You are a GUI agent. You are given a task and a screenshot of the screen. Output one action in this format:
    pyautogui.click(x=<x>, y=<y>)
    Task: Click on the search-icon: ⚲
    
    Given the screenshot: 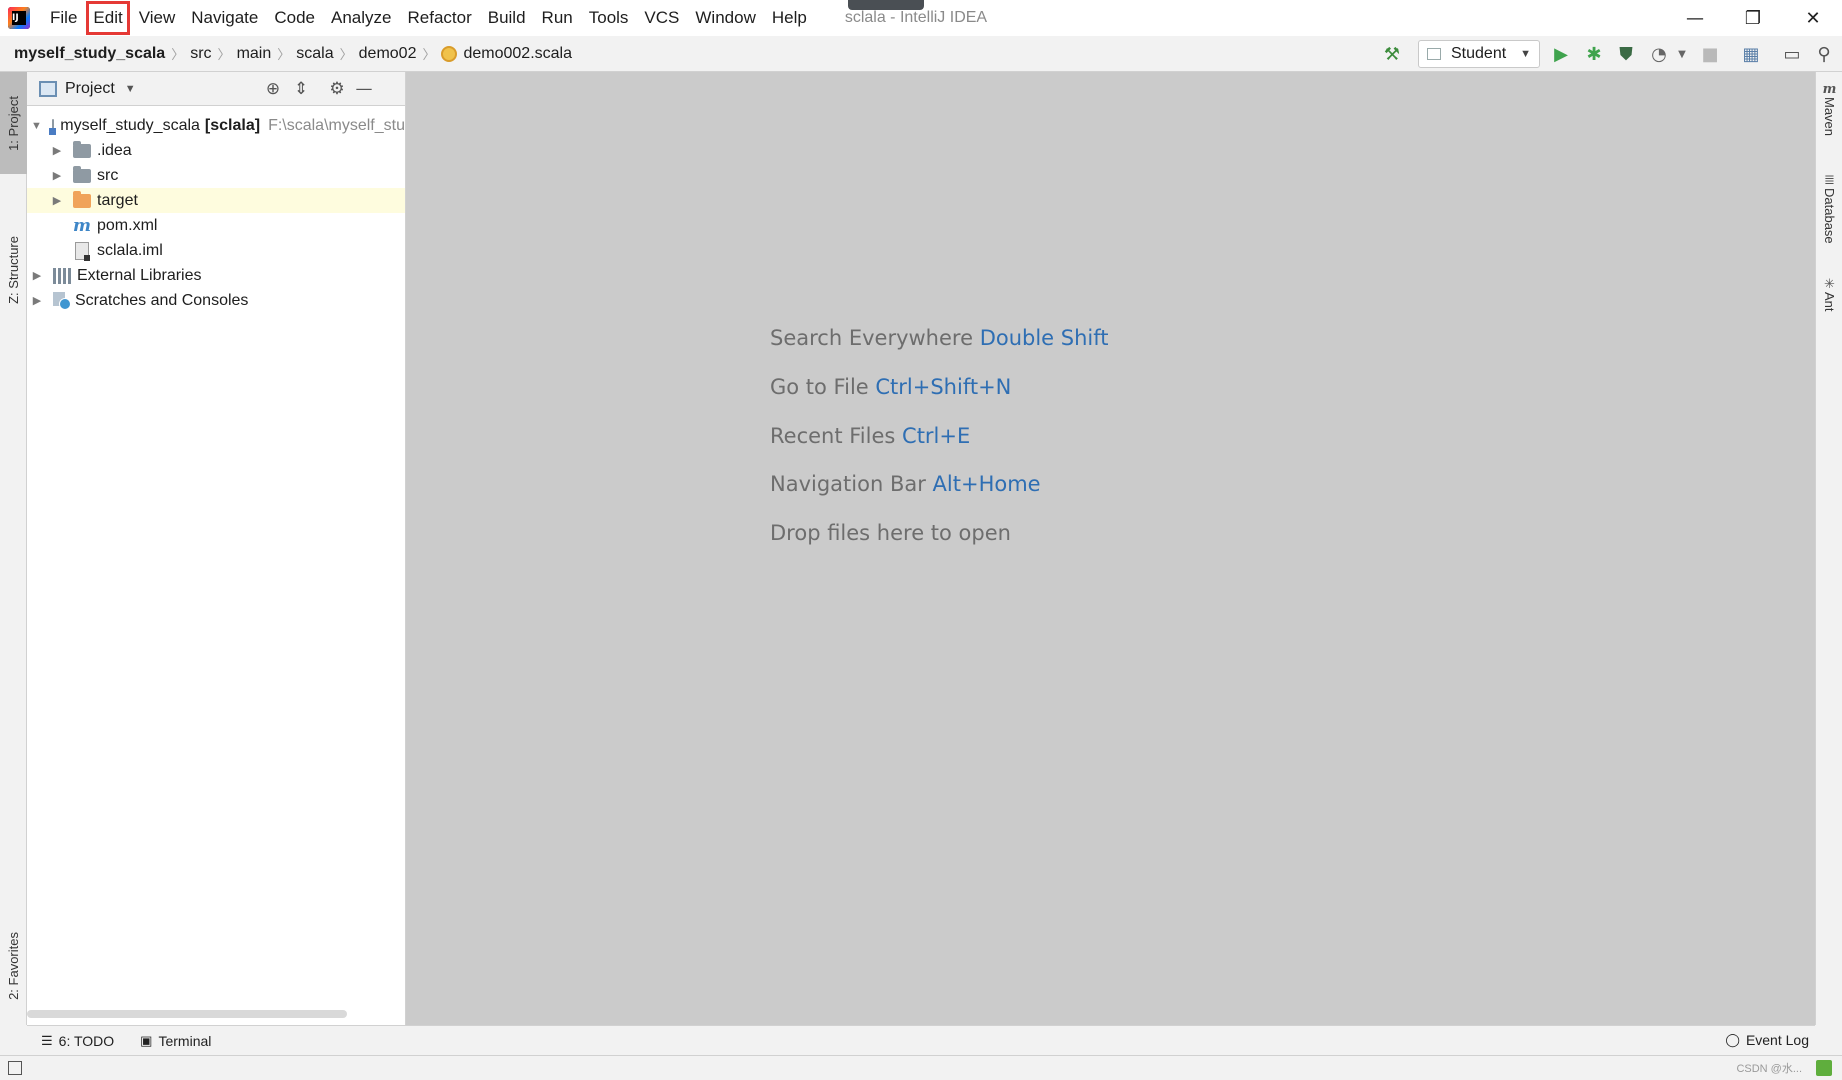 What is the action you would take?
    pyautogui.click(x=1824, y=54)
    